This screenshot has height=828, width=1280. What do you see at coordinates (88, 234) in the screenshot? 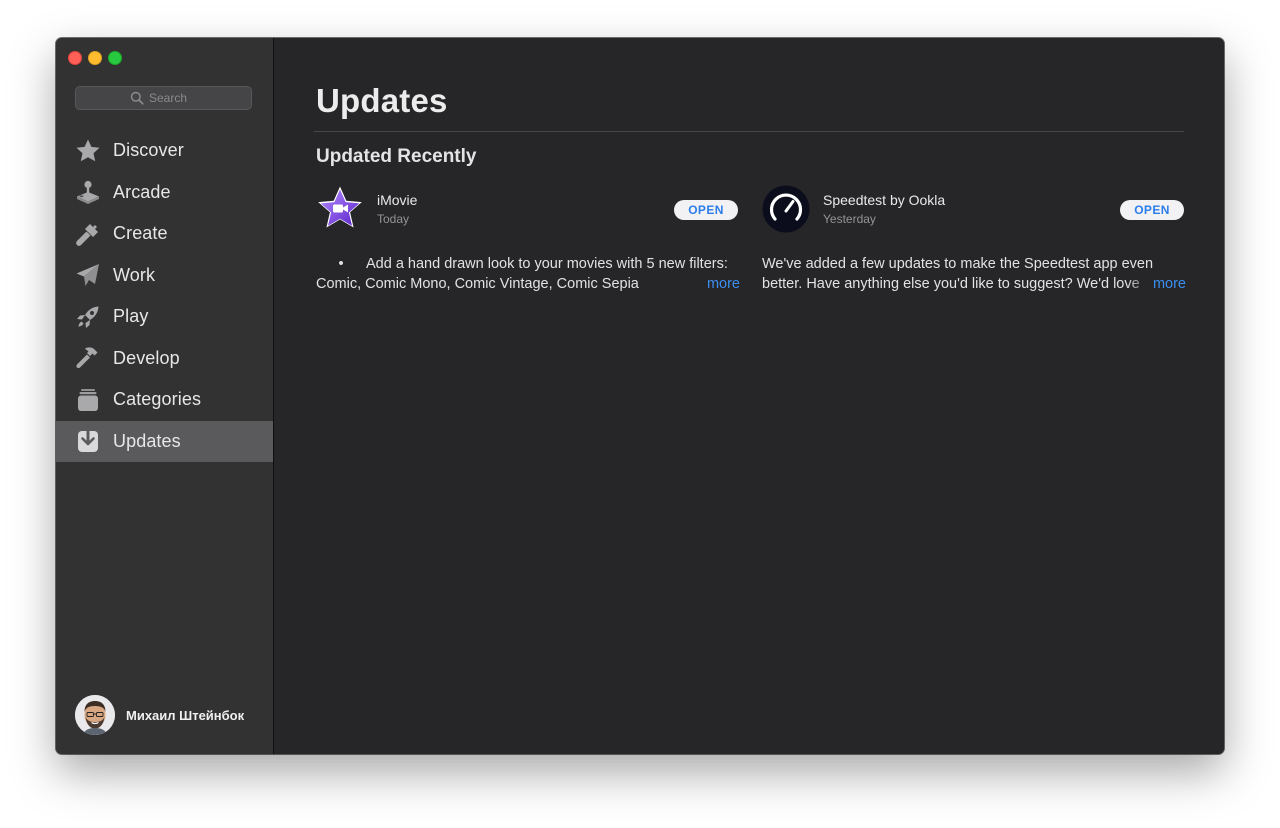
I see `brush-icon` at bounding box center [88, 234].